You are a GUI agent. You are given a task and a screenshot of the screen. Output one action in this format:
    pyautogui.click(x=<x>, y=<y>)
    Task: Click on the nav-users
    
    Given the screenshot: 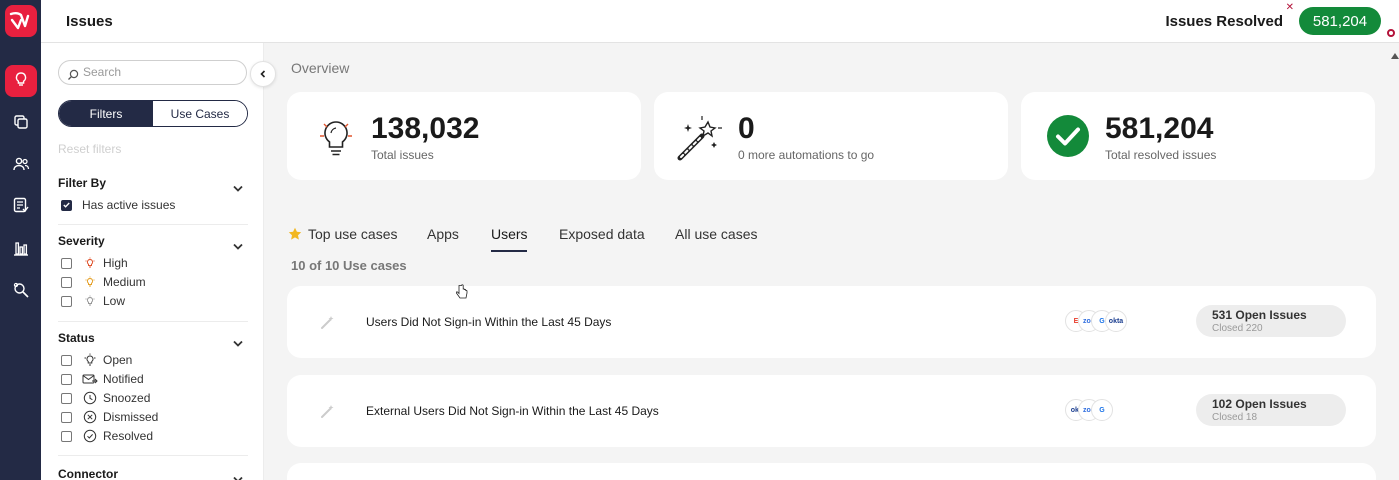 What is the action you would take?
    pyautogui.click(x=21, y=166)
    